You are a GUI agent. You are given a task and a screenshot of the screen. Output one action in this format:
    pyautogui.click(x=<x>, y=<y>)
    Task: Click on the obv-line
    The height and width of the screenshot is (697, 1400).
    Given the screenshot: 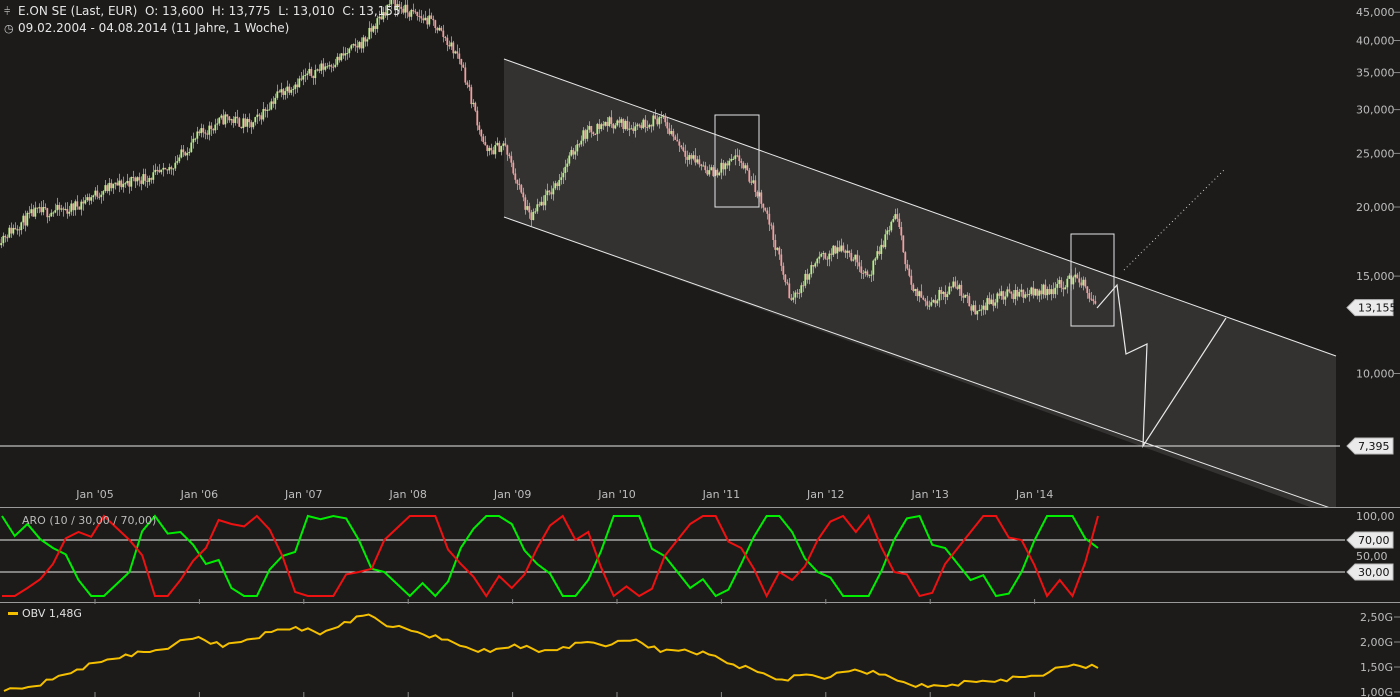 What is the action you would take?
    pyautogui.click(x=551, y=652)
    